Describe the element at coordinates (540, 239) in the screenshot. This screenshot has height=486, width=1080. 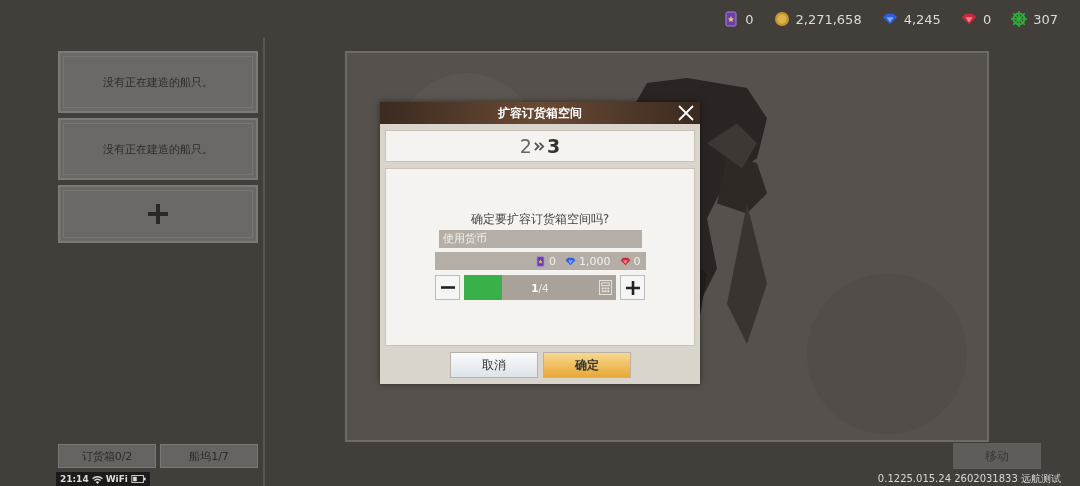
I see `currency-label: 使用货币` at that location.